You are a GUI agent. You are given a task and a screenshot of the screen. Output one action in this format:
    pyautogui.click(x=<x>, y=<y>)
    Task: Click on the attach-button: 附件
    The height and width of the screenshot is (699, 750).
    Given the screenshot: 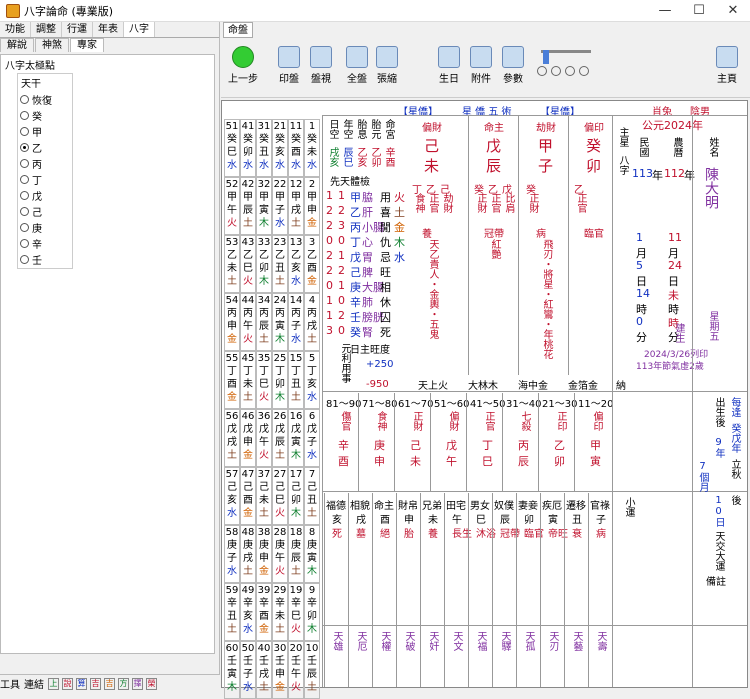 What is the action you would take?
    pyautogui.click(x=481, y=69)
    